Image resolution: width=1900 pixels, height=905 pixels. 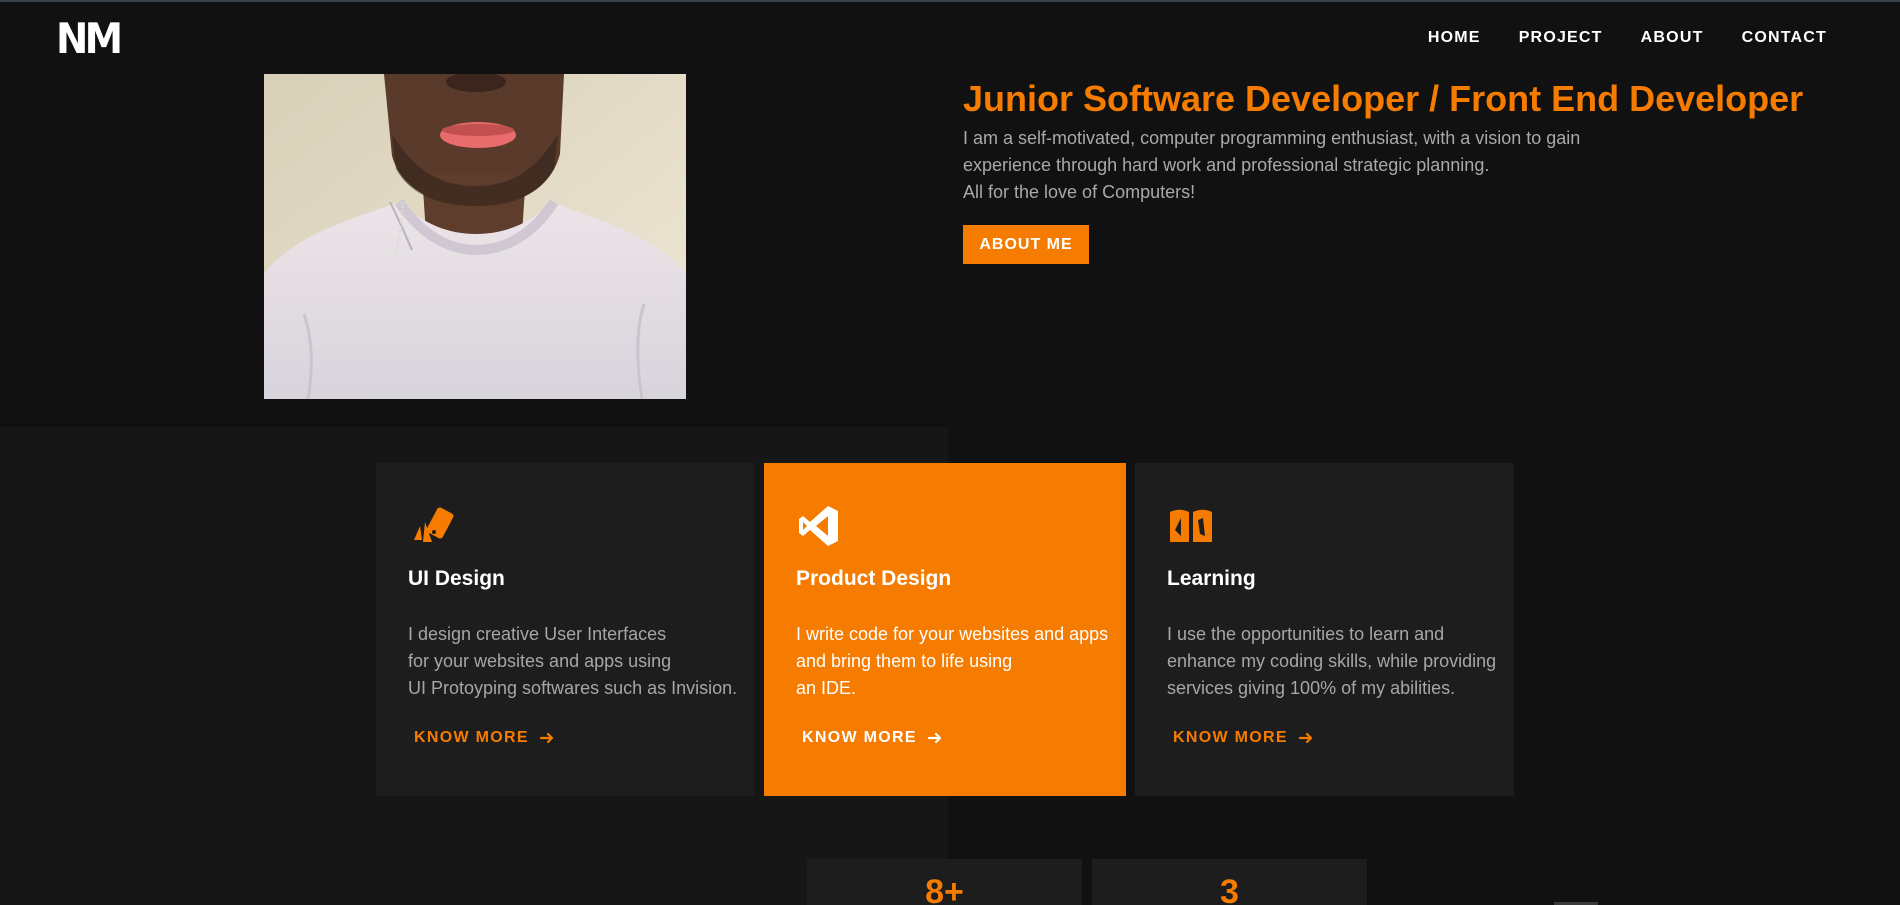 What do you see at coordinates (1784, 38) in the screenshot?
I see `nav-contact-link: CONTACT` at bounding box center [1784, 38].